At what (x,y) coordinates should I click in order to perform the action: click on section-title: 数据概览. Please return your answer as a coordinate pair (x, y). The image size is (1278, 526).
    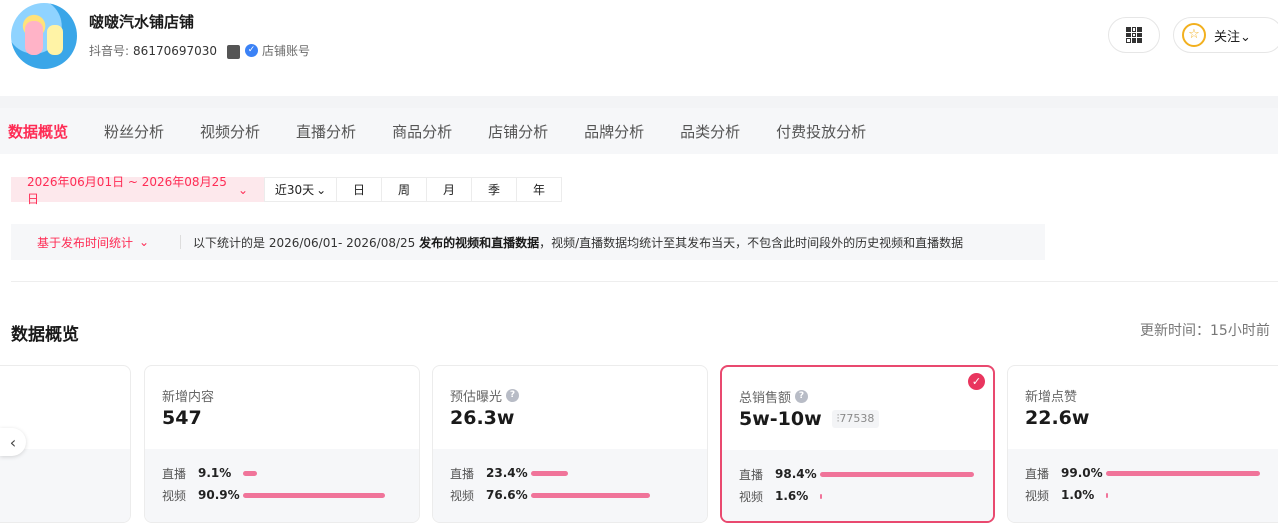
    Looking at the image, I should click on (45, 335).